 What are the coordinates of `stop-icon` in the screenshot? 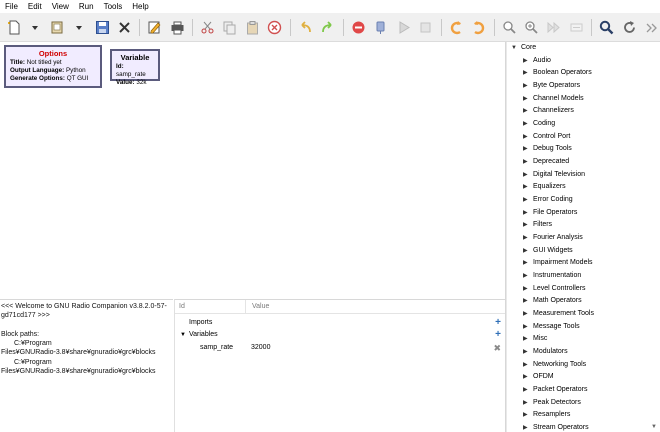 It's located at (358, 27).